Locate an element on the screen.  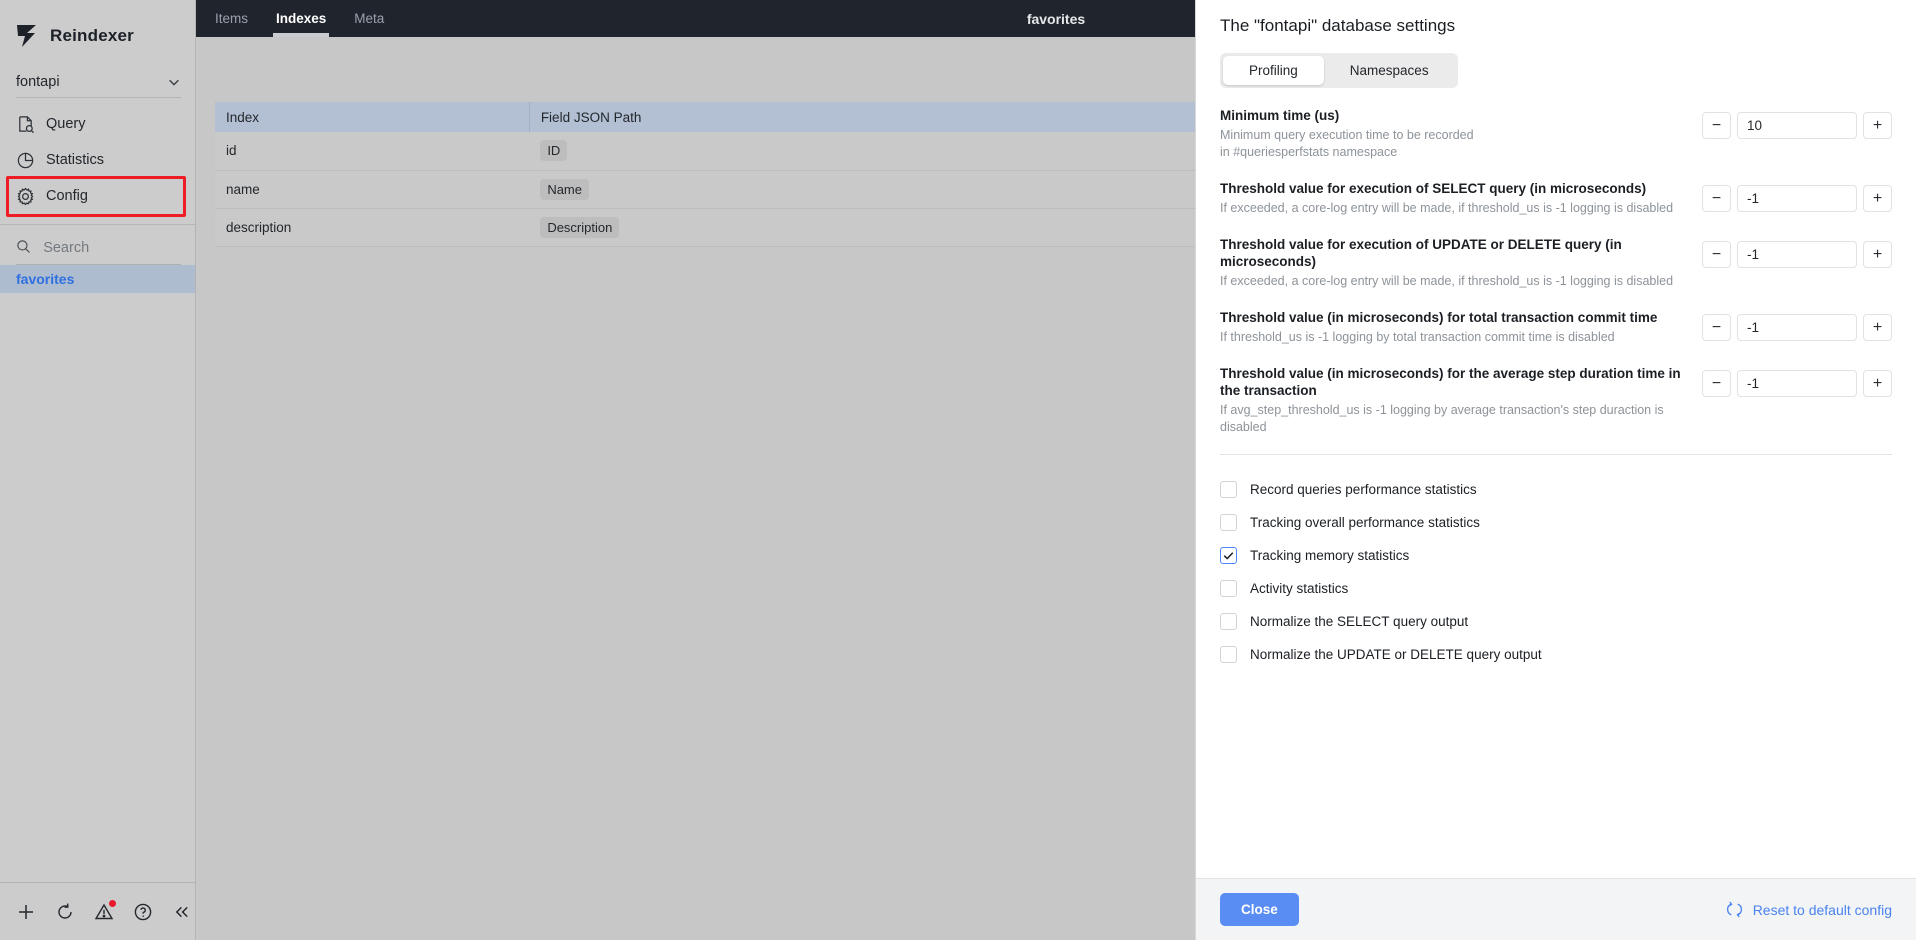
checkbox-record-queries-performance-statistics: Record queries performance statistics is located at coordinates (1556, 489).